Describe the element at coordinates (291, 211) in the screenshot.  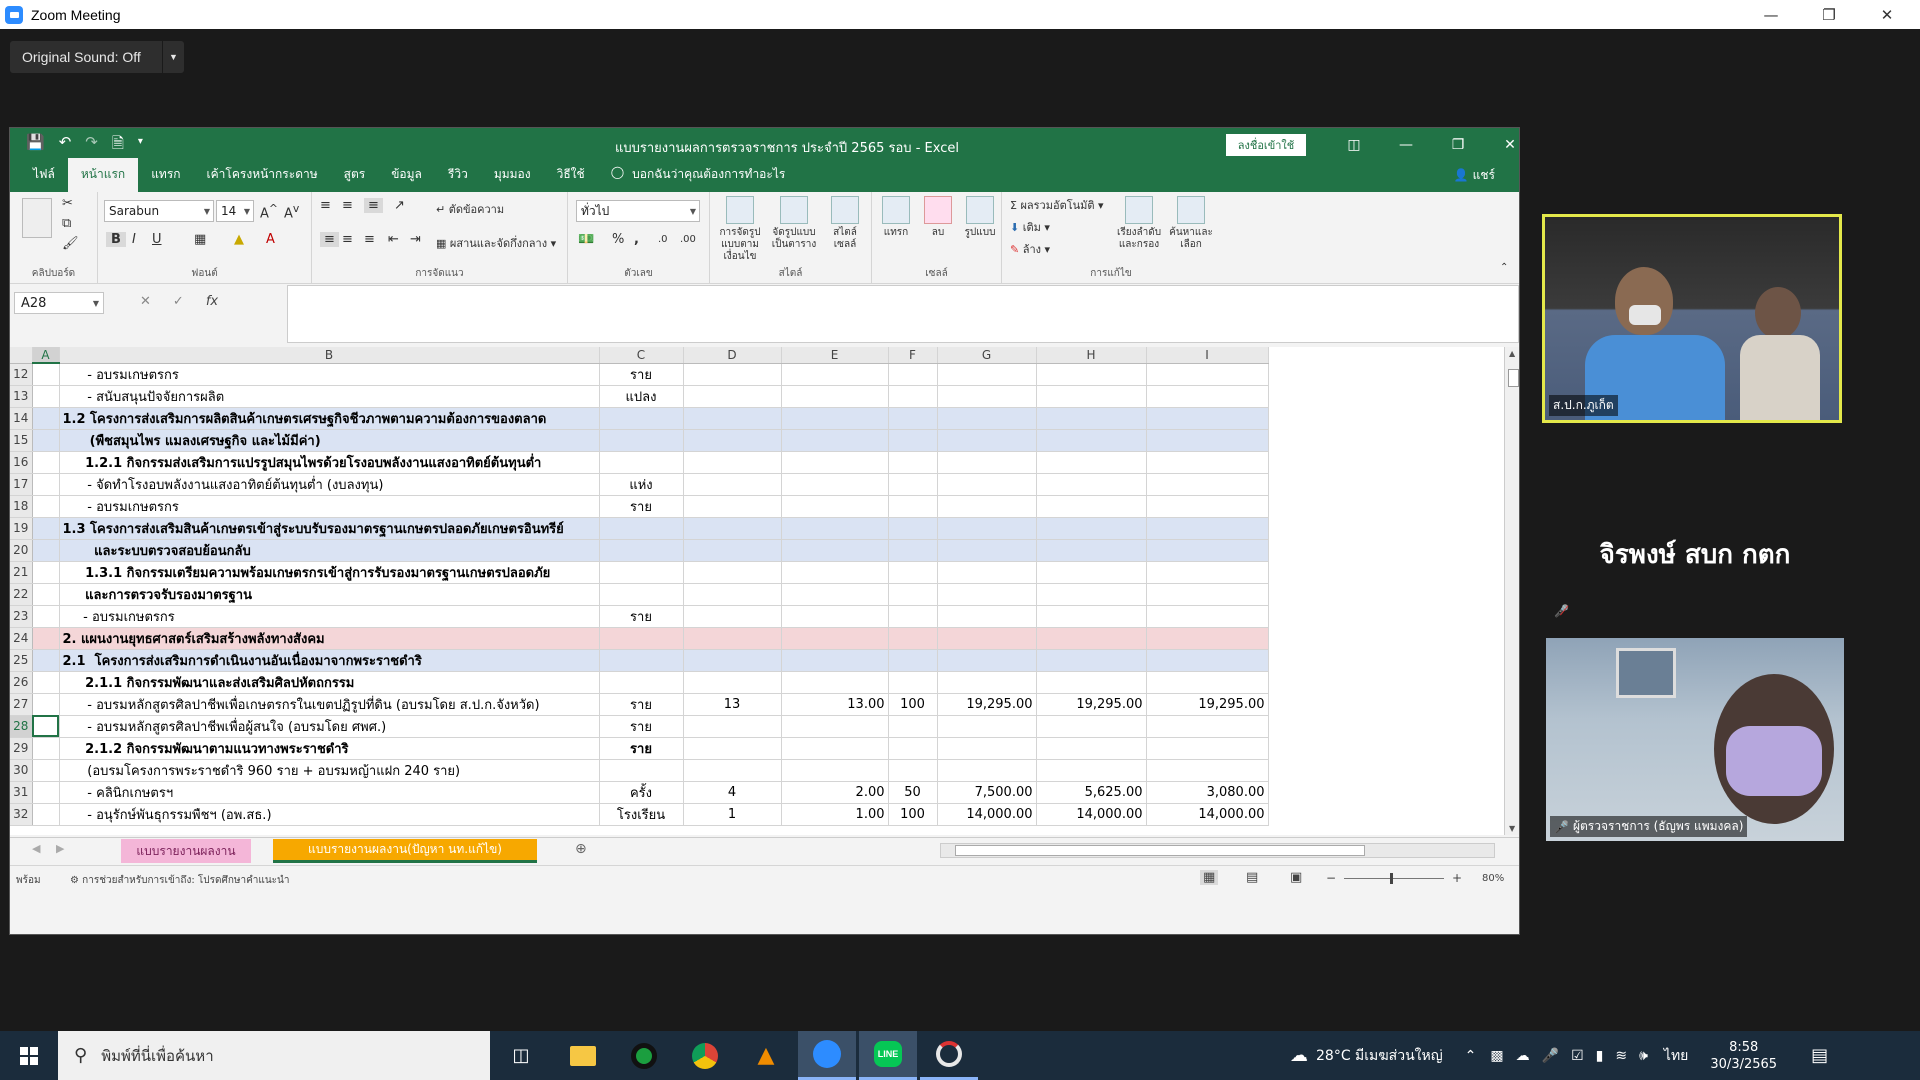
I see `decrease-font-icon: Av` at that location.